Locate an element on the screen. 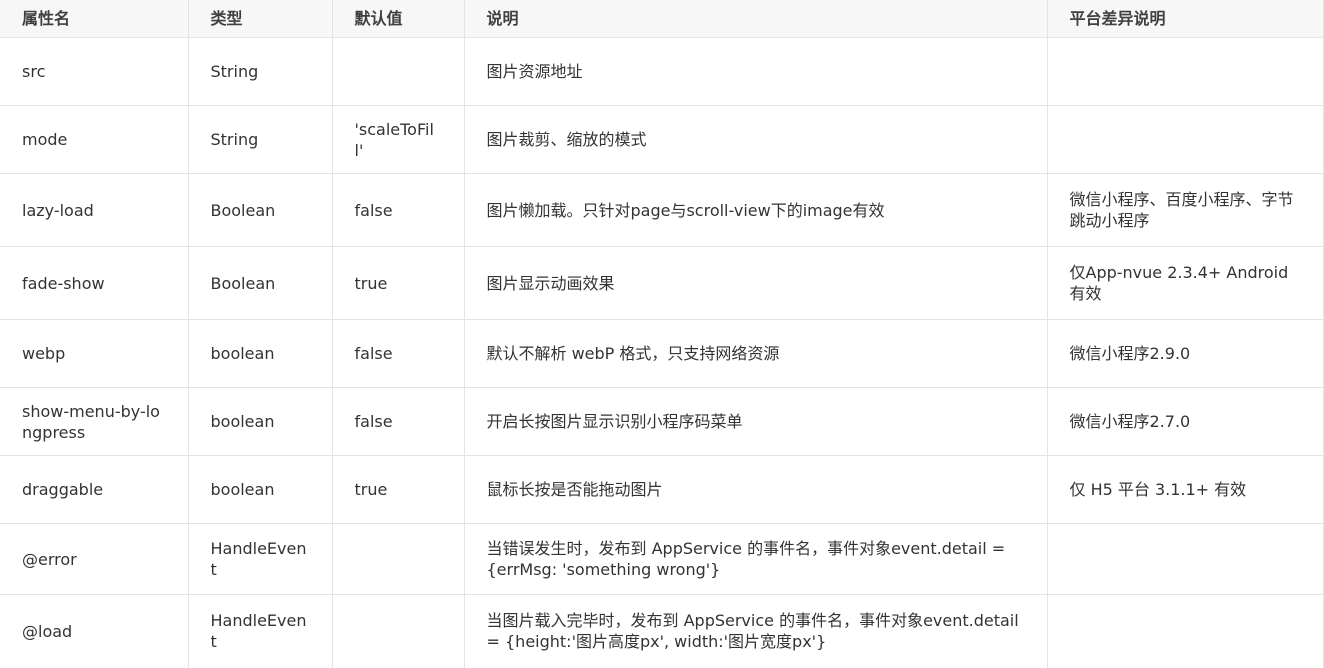 This screenshot has width=1324, height=668. header-name: 属性名 is located at coordinates (94, 19).